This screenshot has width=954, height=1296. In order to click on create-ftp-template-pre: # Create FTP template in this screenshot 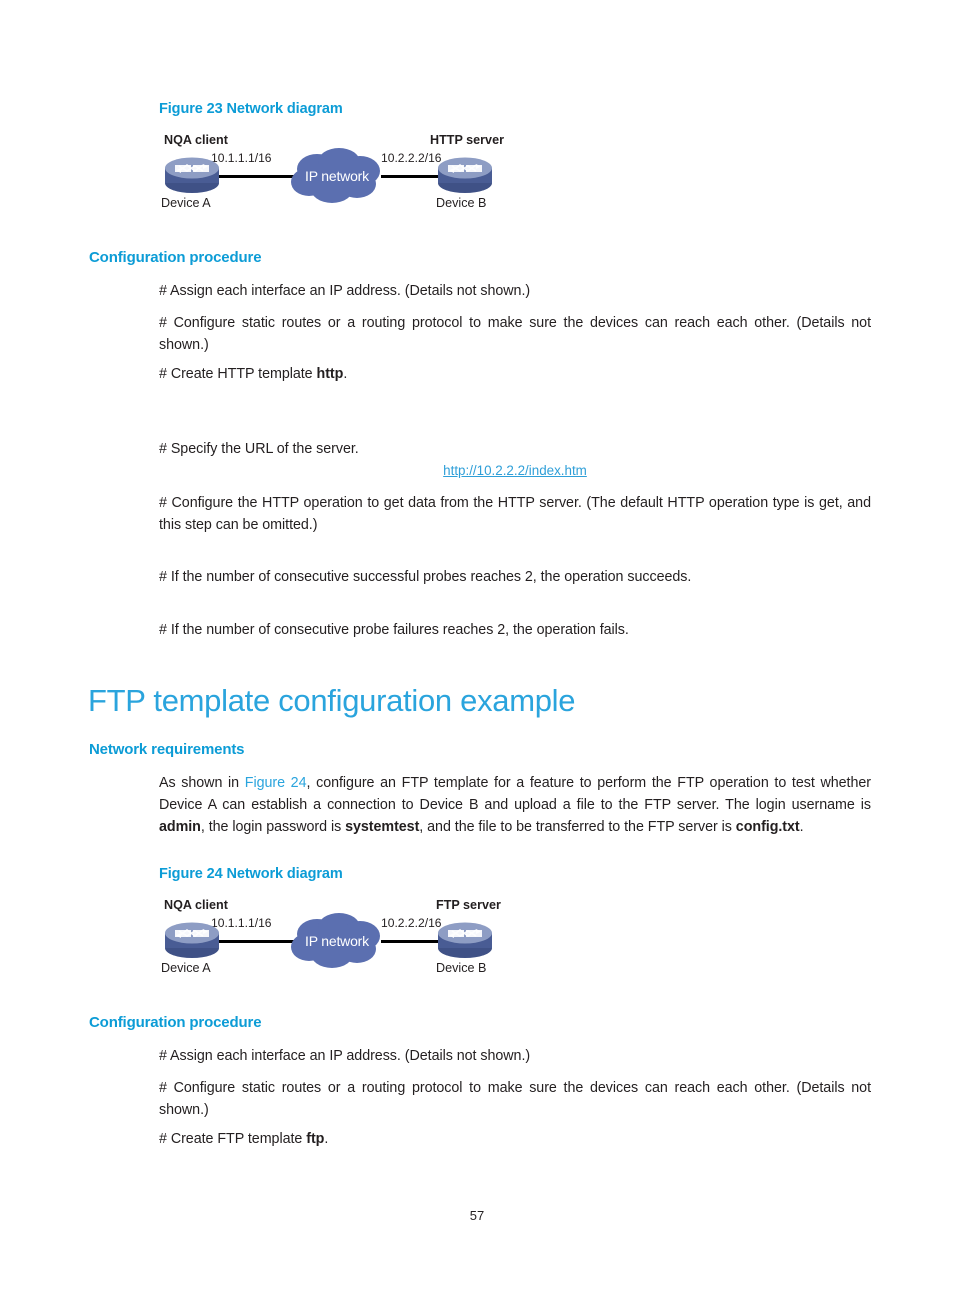, I will do `click(233, 1139)`.